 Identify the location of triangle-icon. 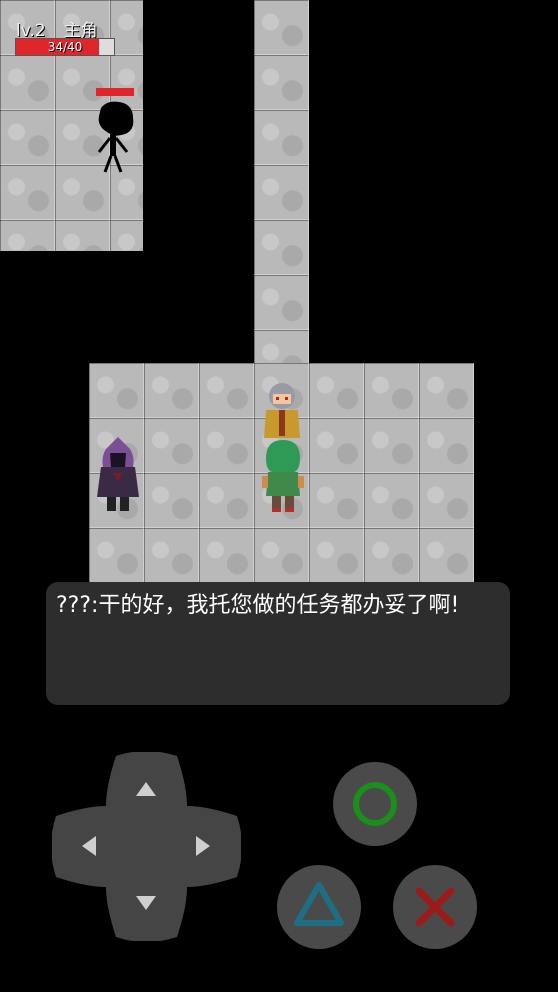
(319, 904).